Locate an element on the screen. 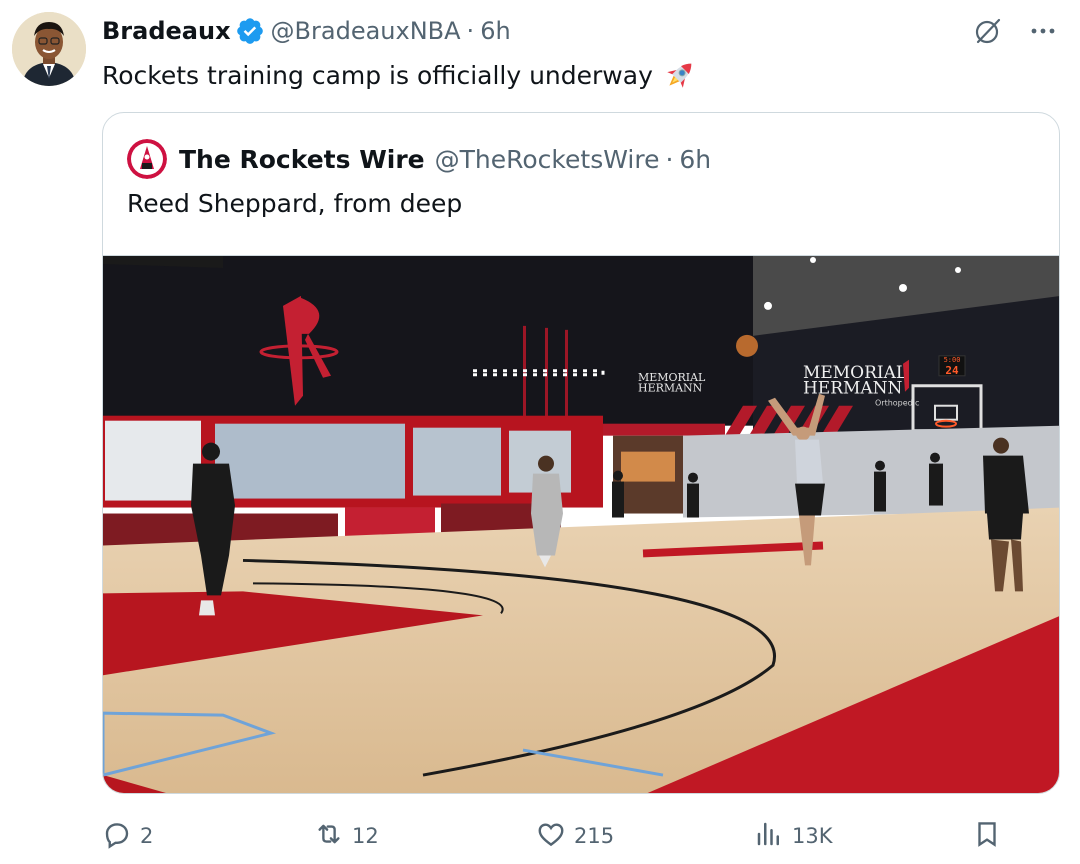  verified-badge-icon is located at coordinates (250, 31).